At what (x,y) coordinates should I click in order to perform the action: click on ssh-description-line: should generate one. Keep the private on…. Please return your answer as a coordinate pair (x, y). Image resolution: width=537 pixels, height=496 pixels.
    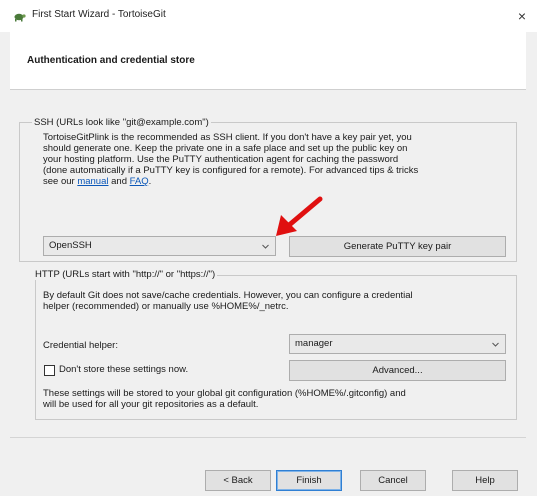
    Looking at the image, I should click on (225, 148).